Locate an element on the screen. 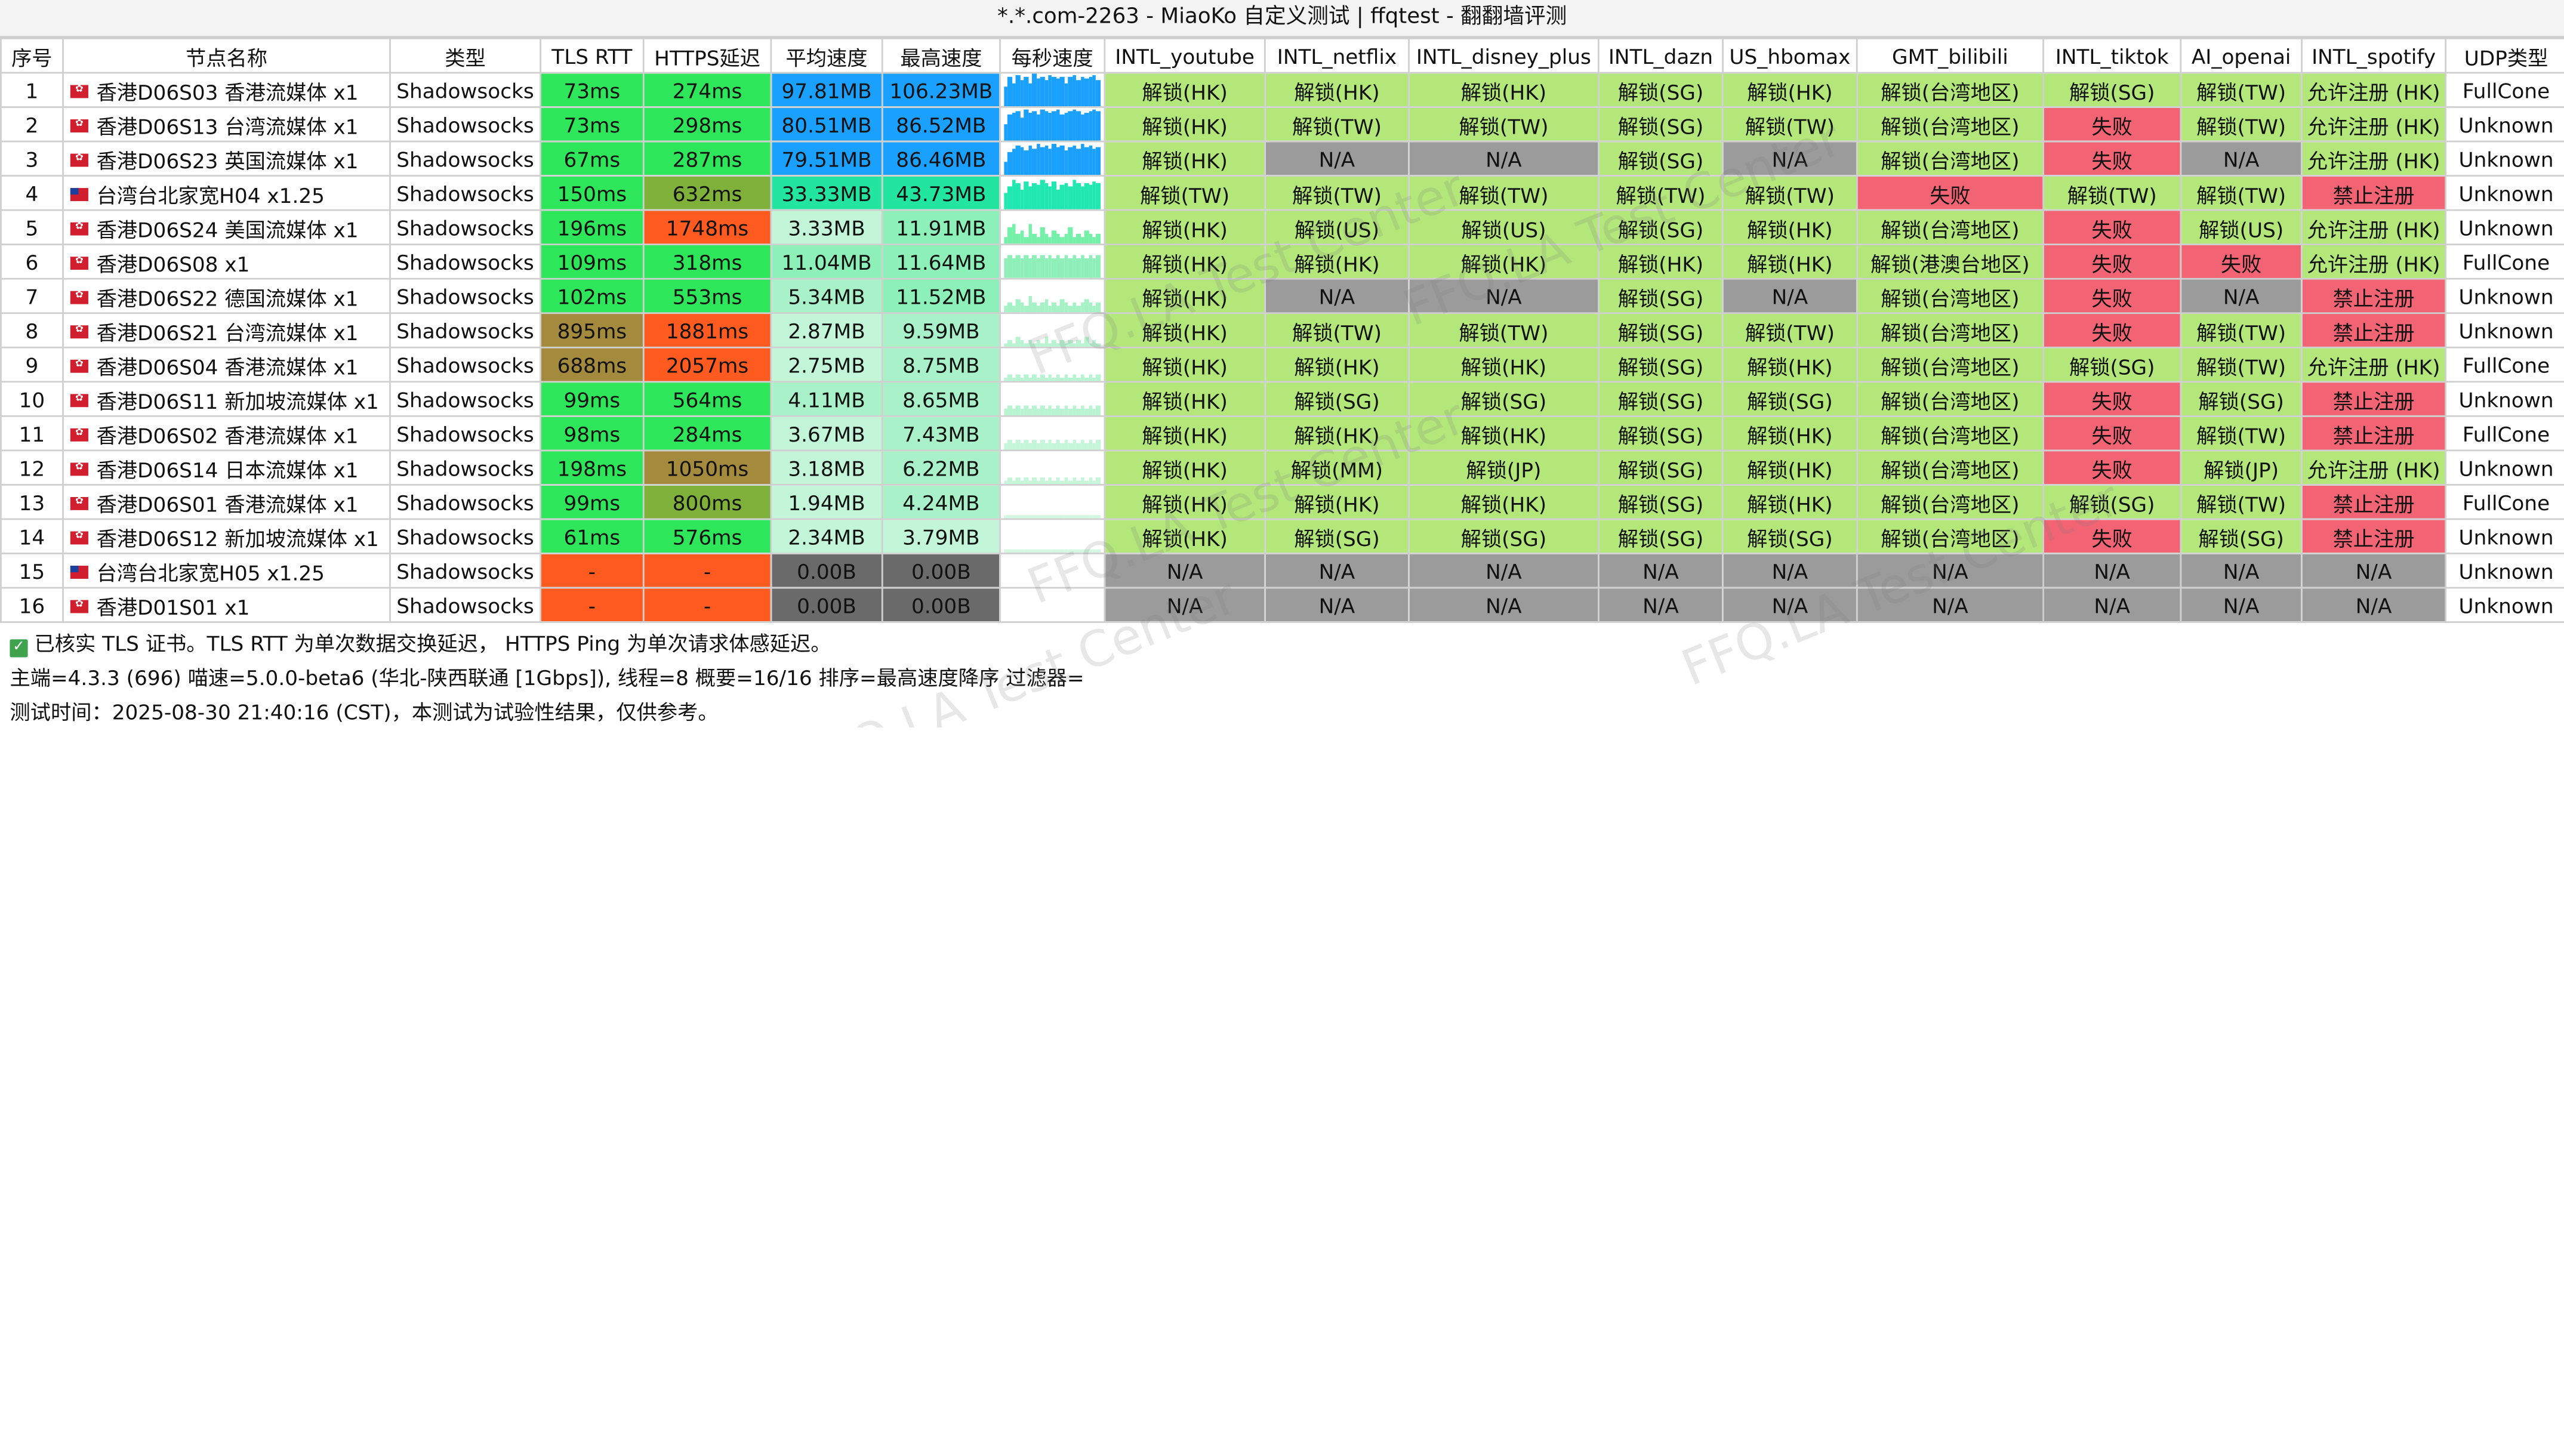 The image size is (2564, 1456). tls-rtt: 895ms is located at coordinates (592, 330).